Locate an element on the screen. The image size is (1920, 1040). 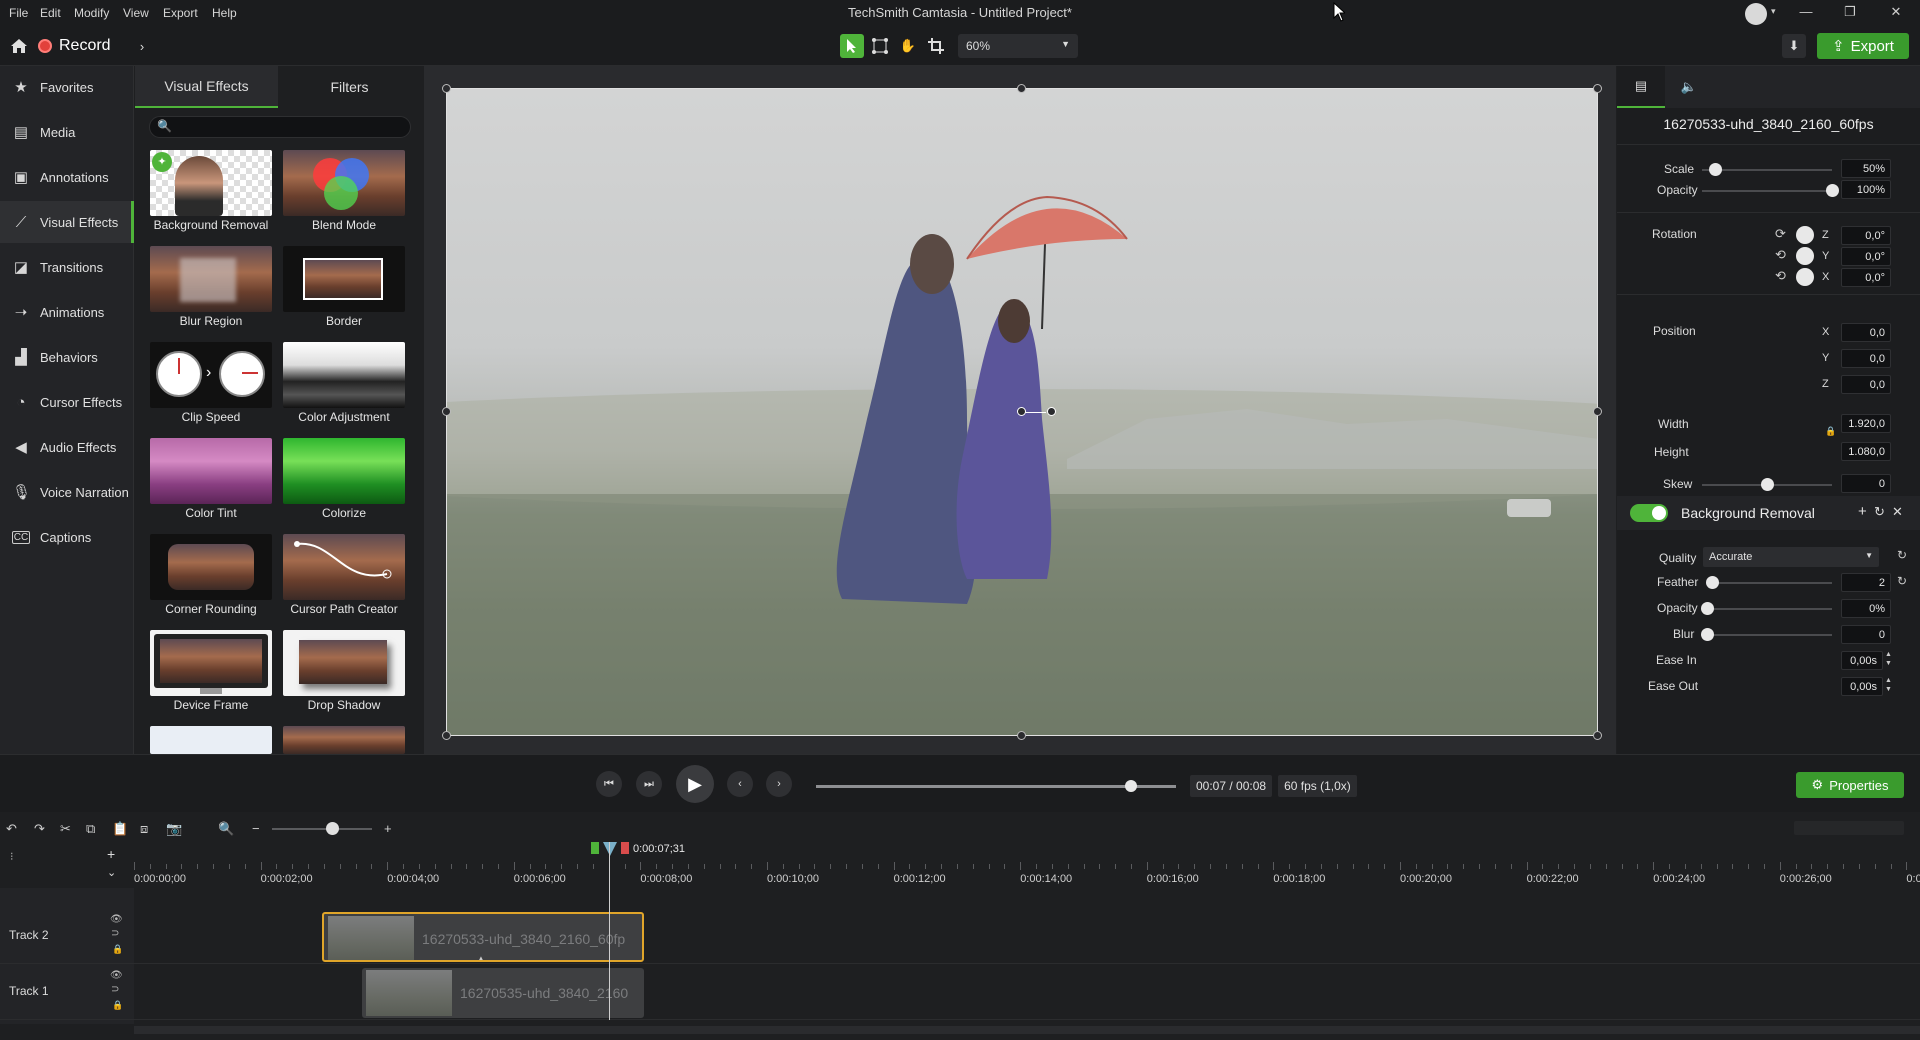
scrubber-knob is located at coordinates (1131, 786).